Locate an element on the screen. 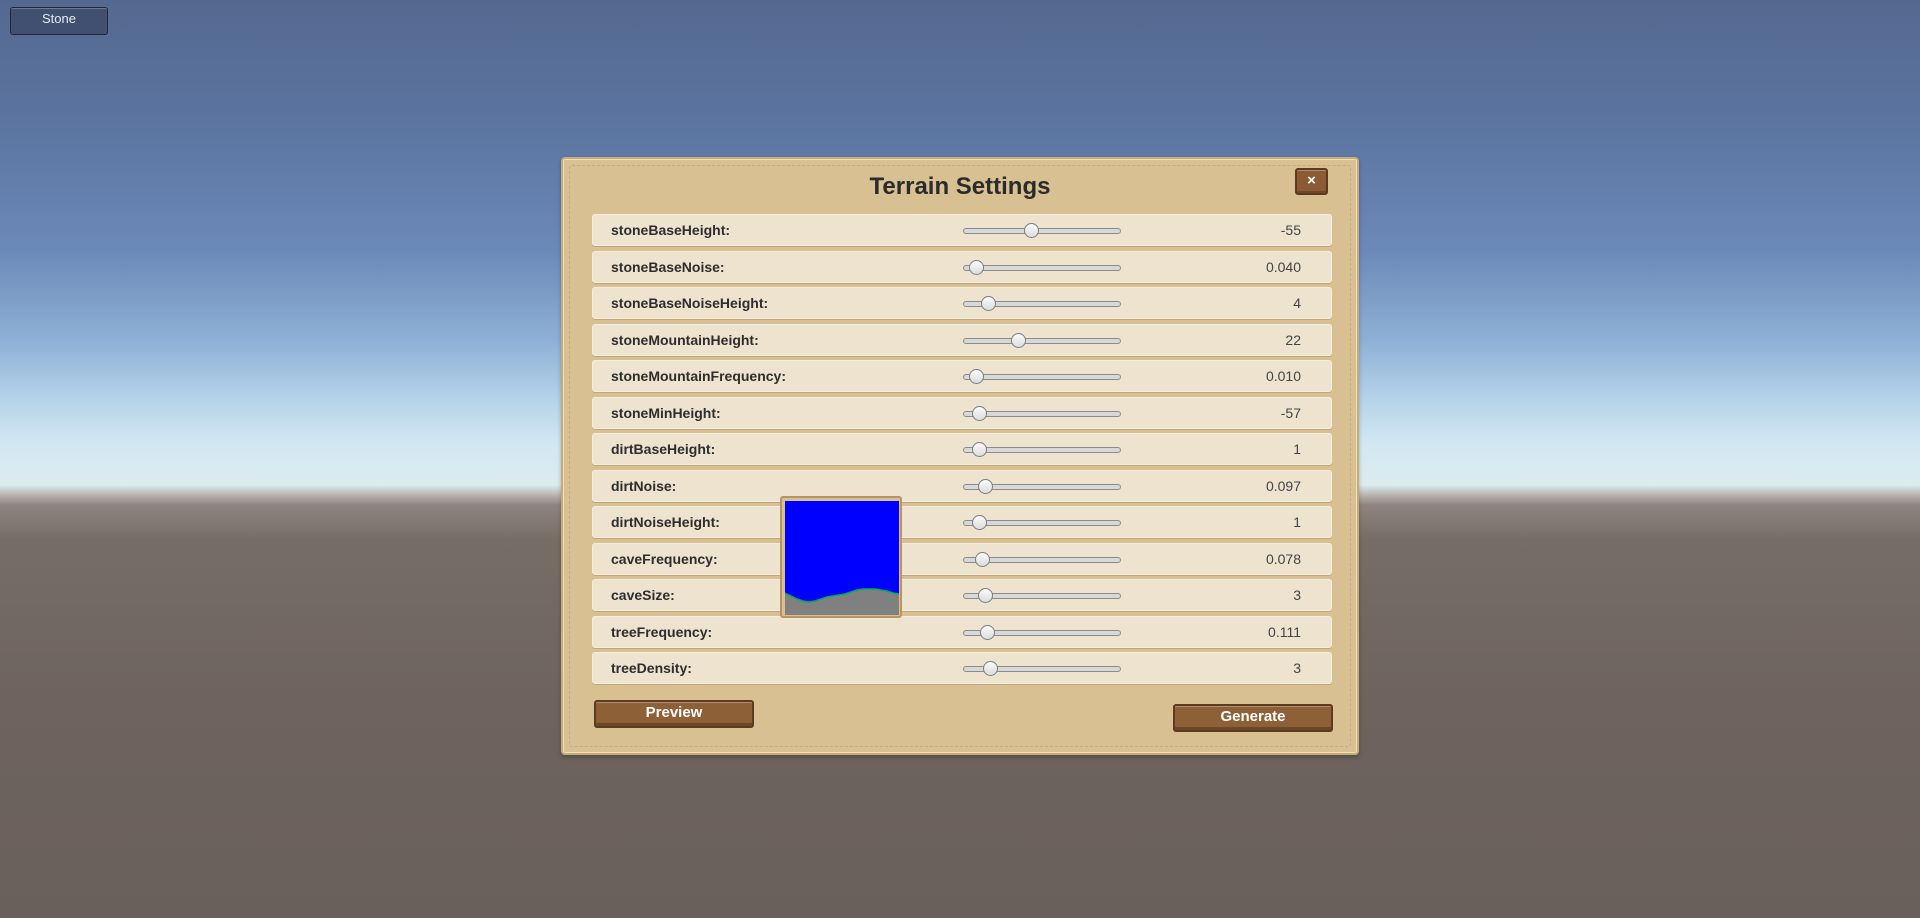 Image resolution: width=1920 pixels, height=918 pixels. setting-row: treeFrequency: 0.111 is located at coordinates (962, 631).